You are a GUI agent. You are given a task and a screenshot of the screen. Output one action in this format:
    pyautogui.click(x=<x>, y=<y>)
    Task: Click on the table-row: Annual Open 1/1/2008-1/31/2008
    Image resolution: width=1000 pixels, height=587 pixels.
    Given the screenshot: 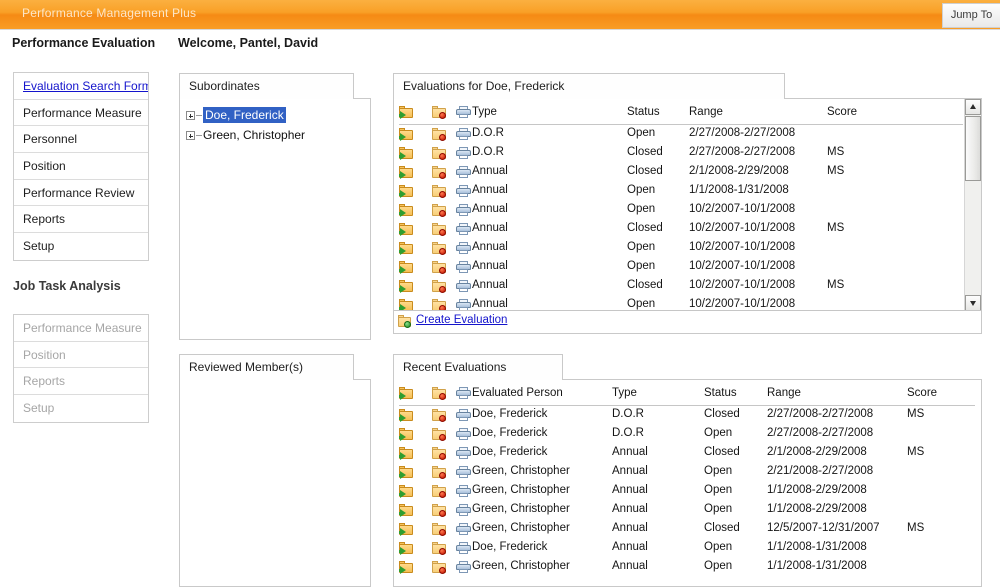 What is the action you would take?
    pyautogui.click(x=681, y=191)
    